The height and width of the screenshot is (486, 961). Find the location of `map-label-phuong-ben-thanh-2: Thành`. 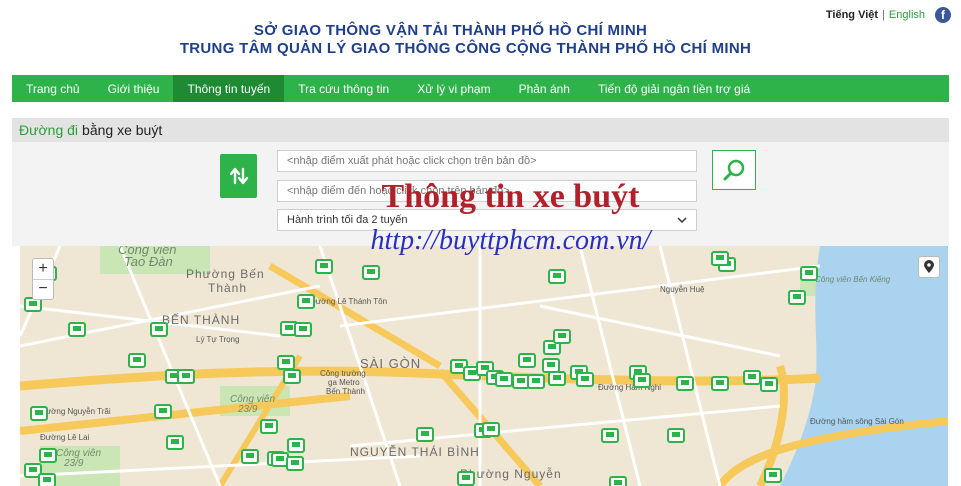

map-label-phuong-ben-thanh-2: Thành is located at coordinates (227, 288).